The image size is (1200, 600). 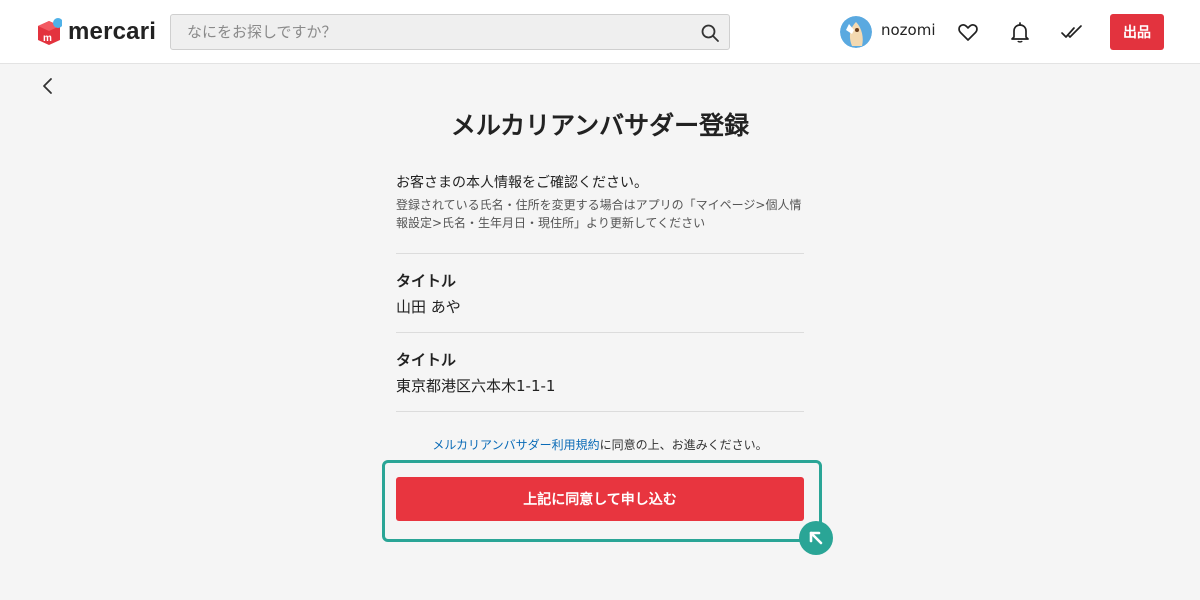 What do you see at coordinates (476, 386) in the screenshot?
I see `address-field-value: 東京都港区六本木1-1-1` at bounding box center [476, 386].